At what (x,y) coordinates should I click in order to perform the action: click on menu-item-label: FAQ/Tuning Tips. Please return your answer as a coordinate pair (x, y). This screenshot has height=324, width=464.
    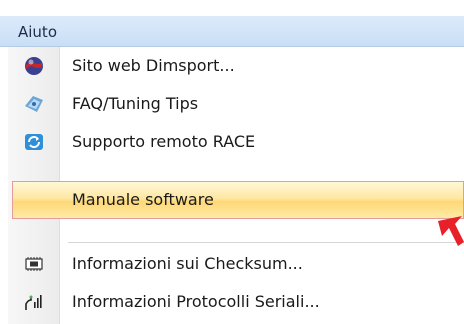
    Looking at the image, I should click on (135, 103).